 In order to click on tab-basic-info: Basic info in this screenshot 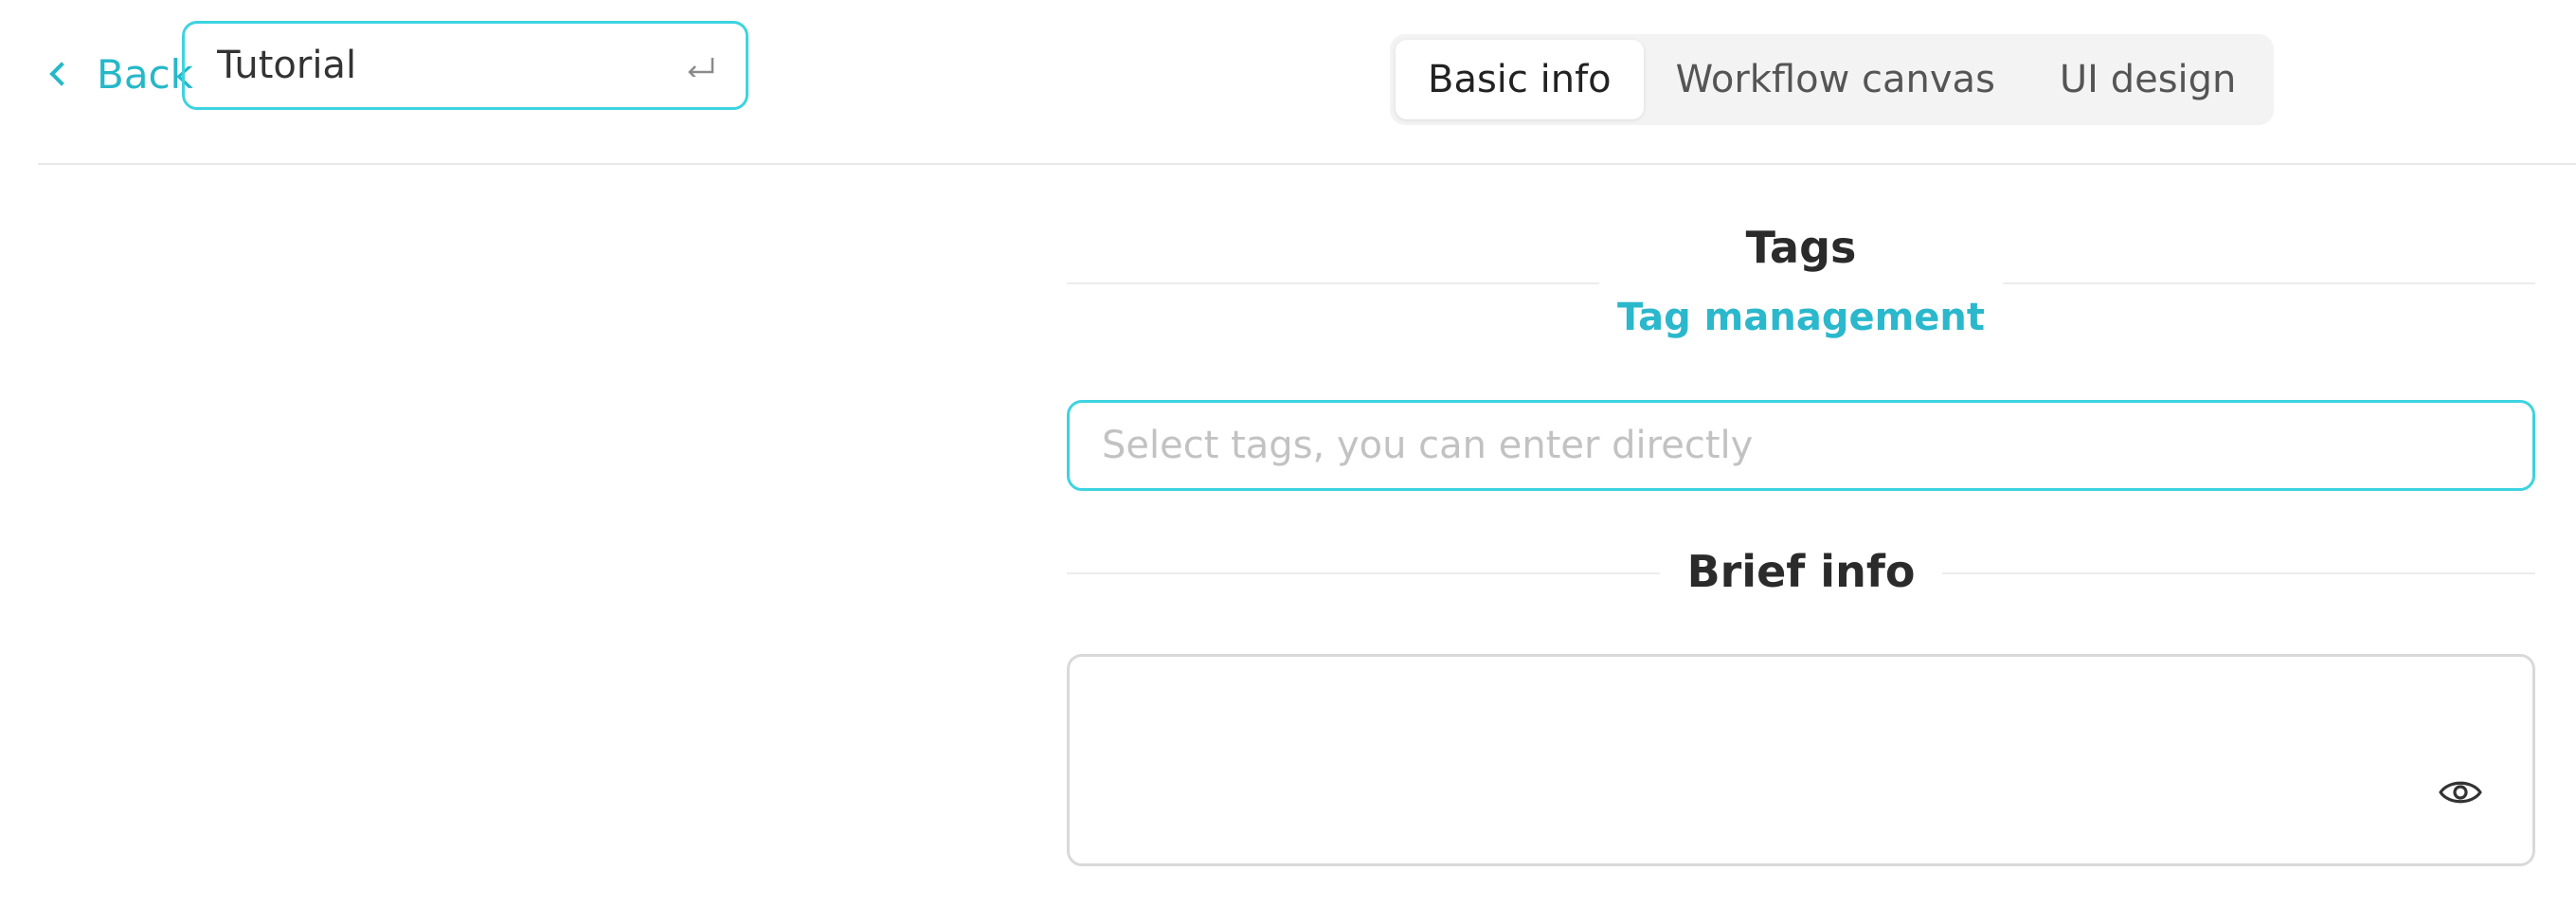, I will do `click(1520, 79)`.